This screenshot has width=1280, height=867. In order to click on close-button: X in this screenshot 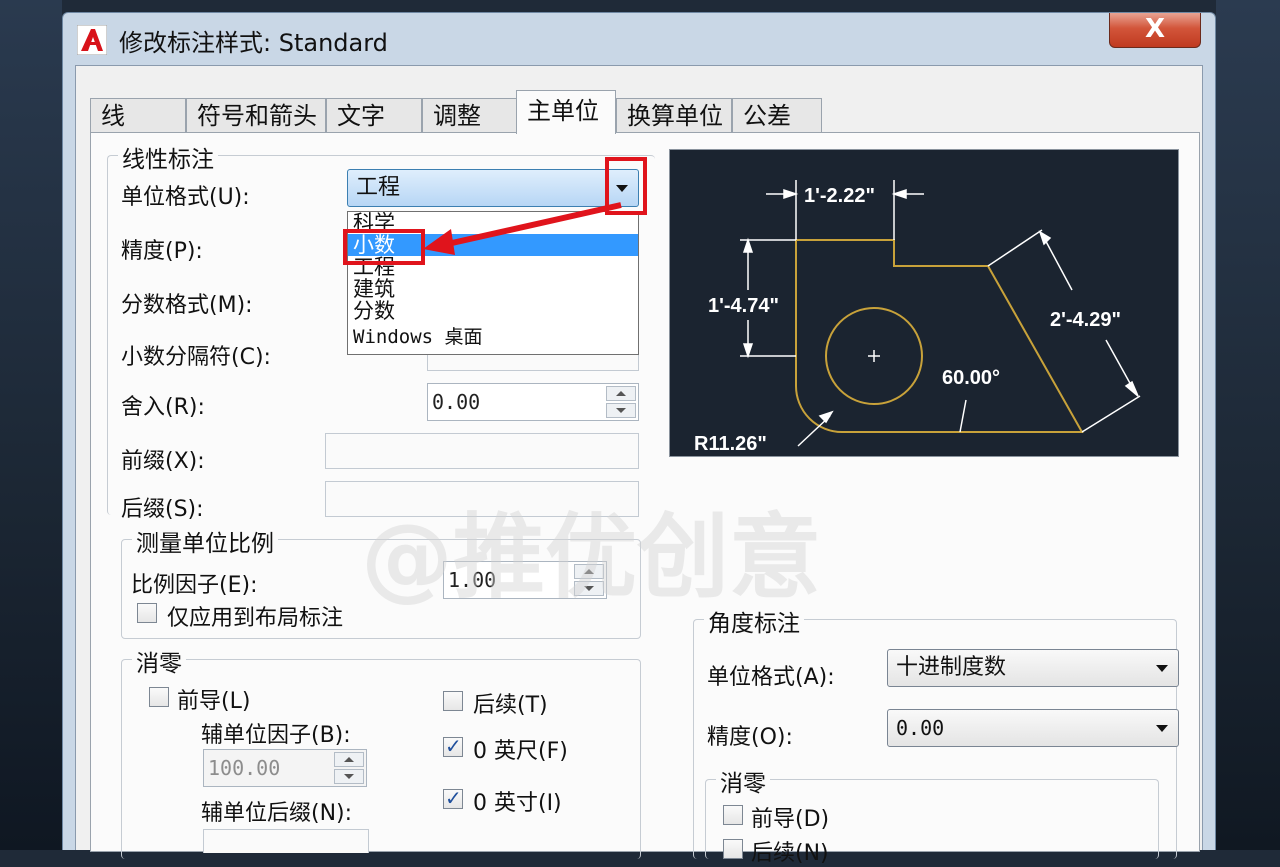, I will do `click(1155, 30)`.